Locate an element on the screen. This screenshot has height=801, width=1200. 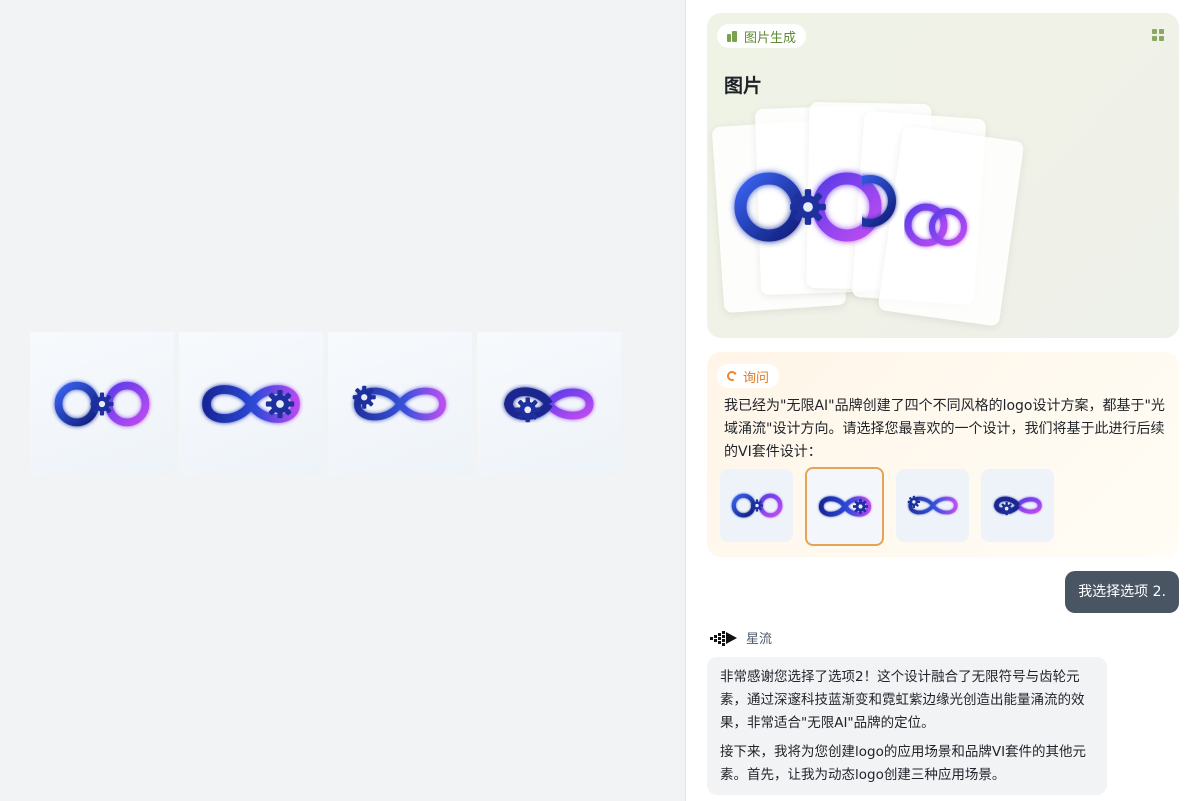
image-generation-icon is located at coordinates (732, 36).